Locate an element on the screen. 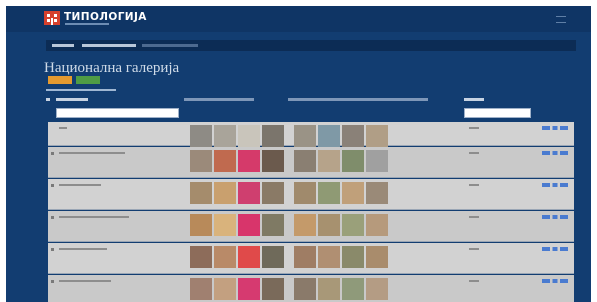  hamburger-menu-icon is located at coordinates (561, 19).